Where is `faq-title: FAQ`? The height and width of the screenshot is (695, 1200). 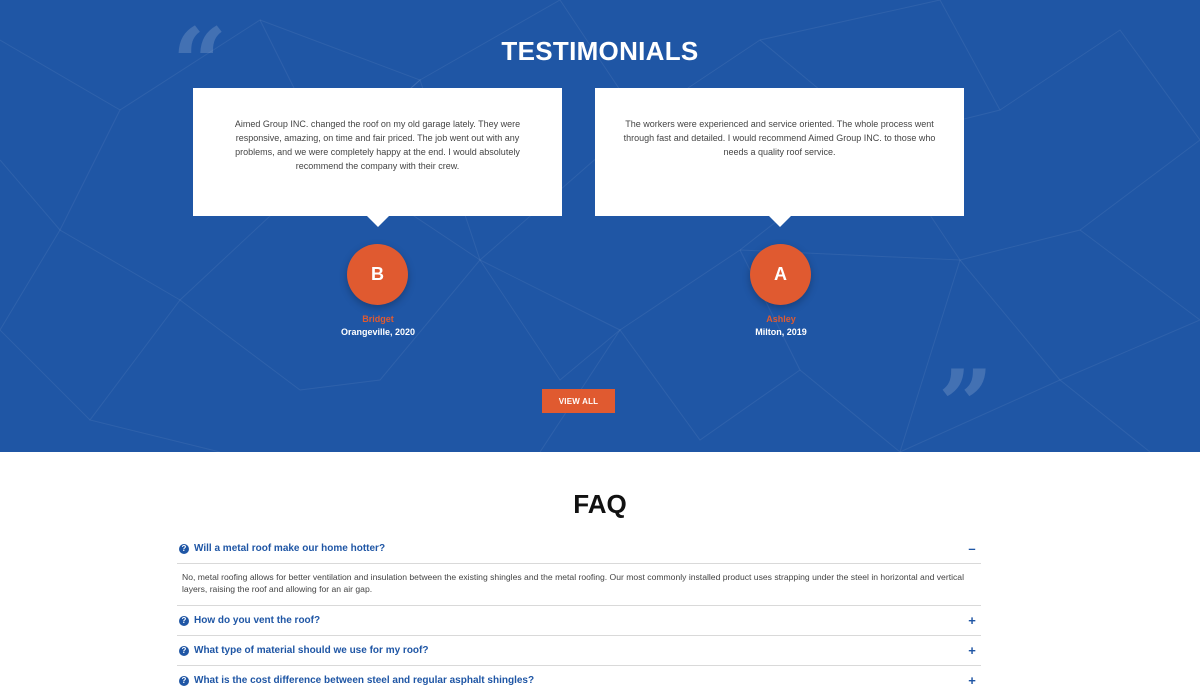
faq-title: FAQ is located at coordinates (600, 504).